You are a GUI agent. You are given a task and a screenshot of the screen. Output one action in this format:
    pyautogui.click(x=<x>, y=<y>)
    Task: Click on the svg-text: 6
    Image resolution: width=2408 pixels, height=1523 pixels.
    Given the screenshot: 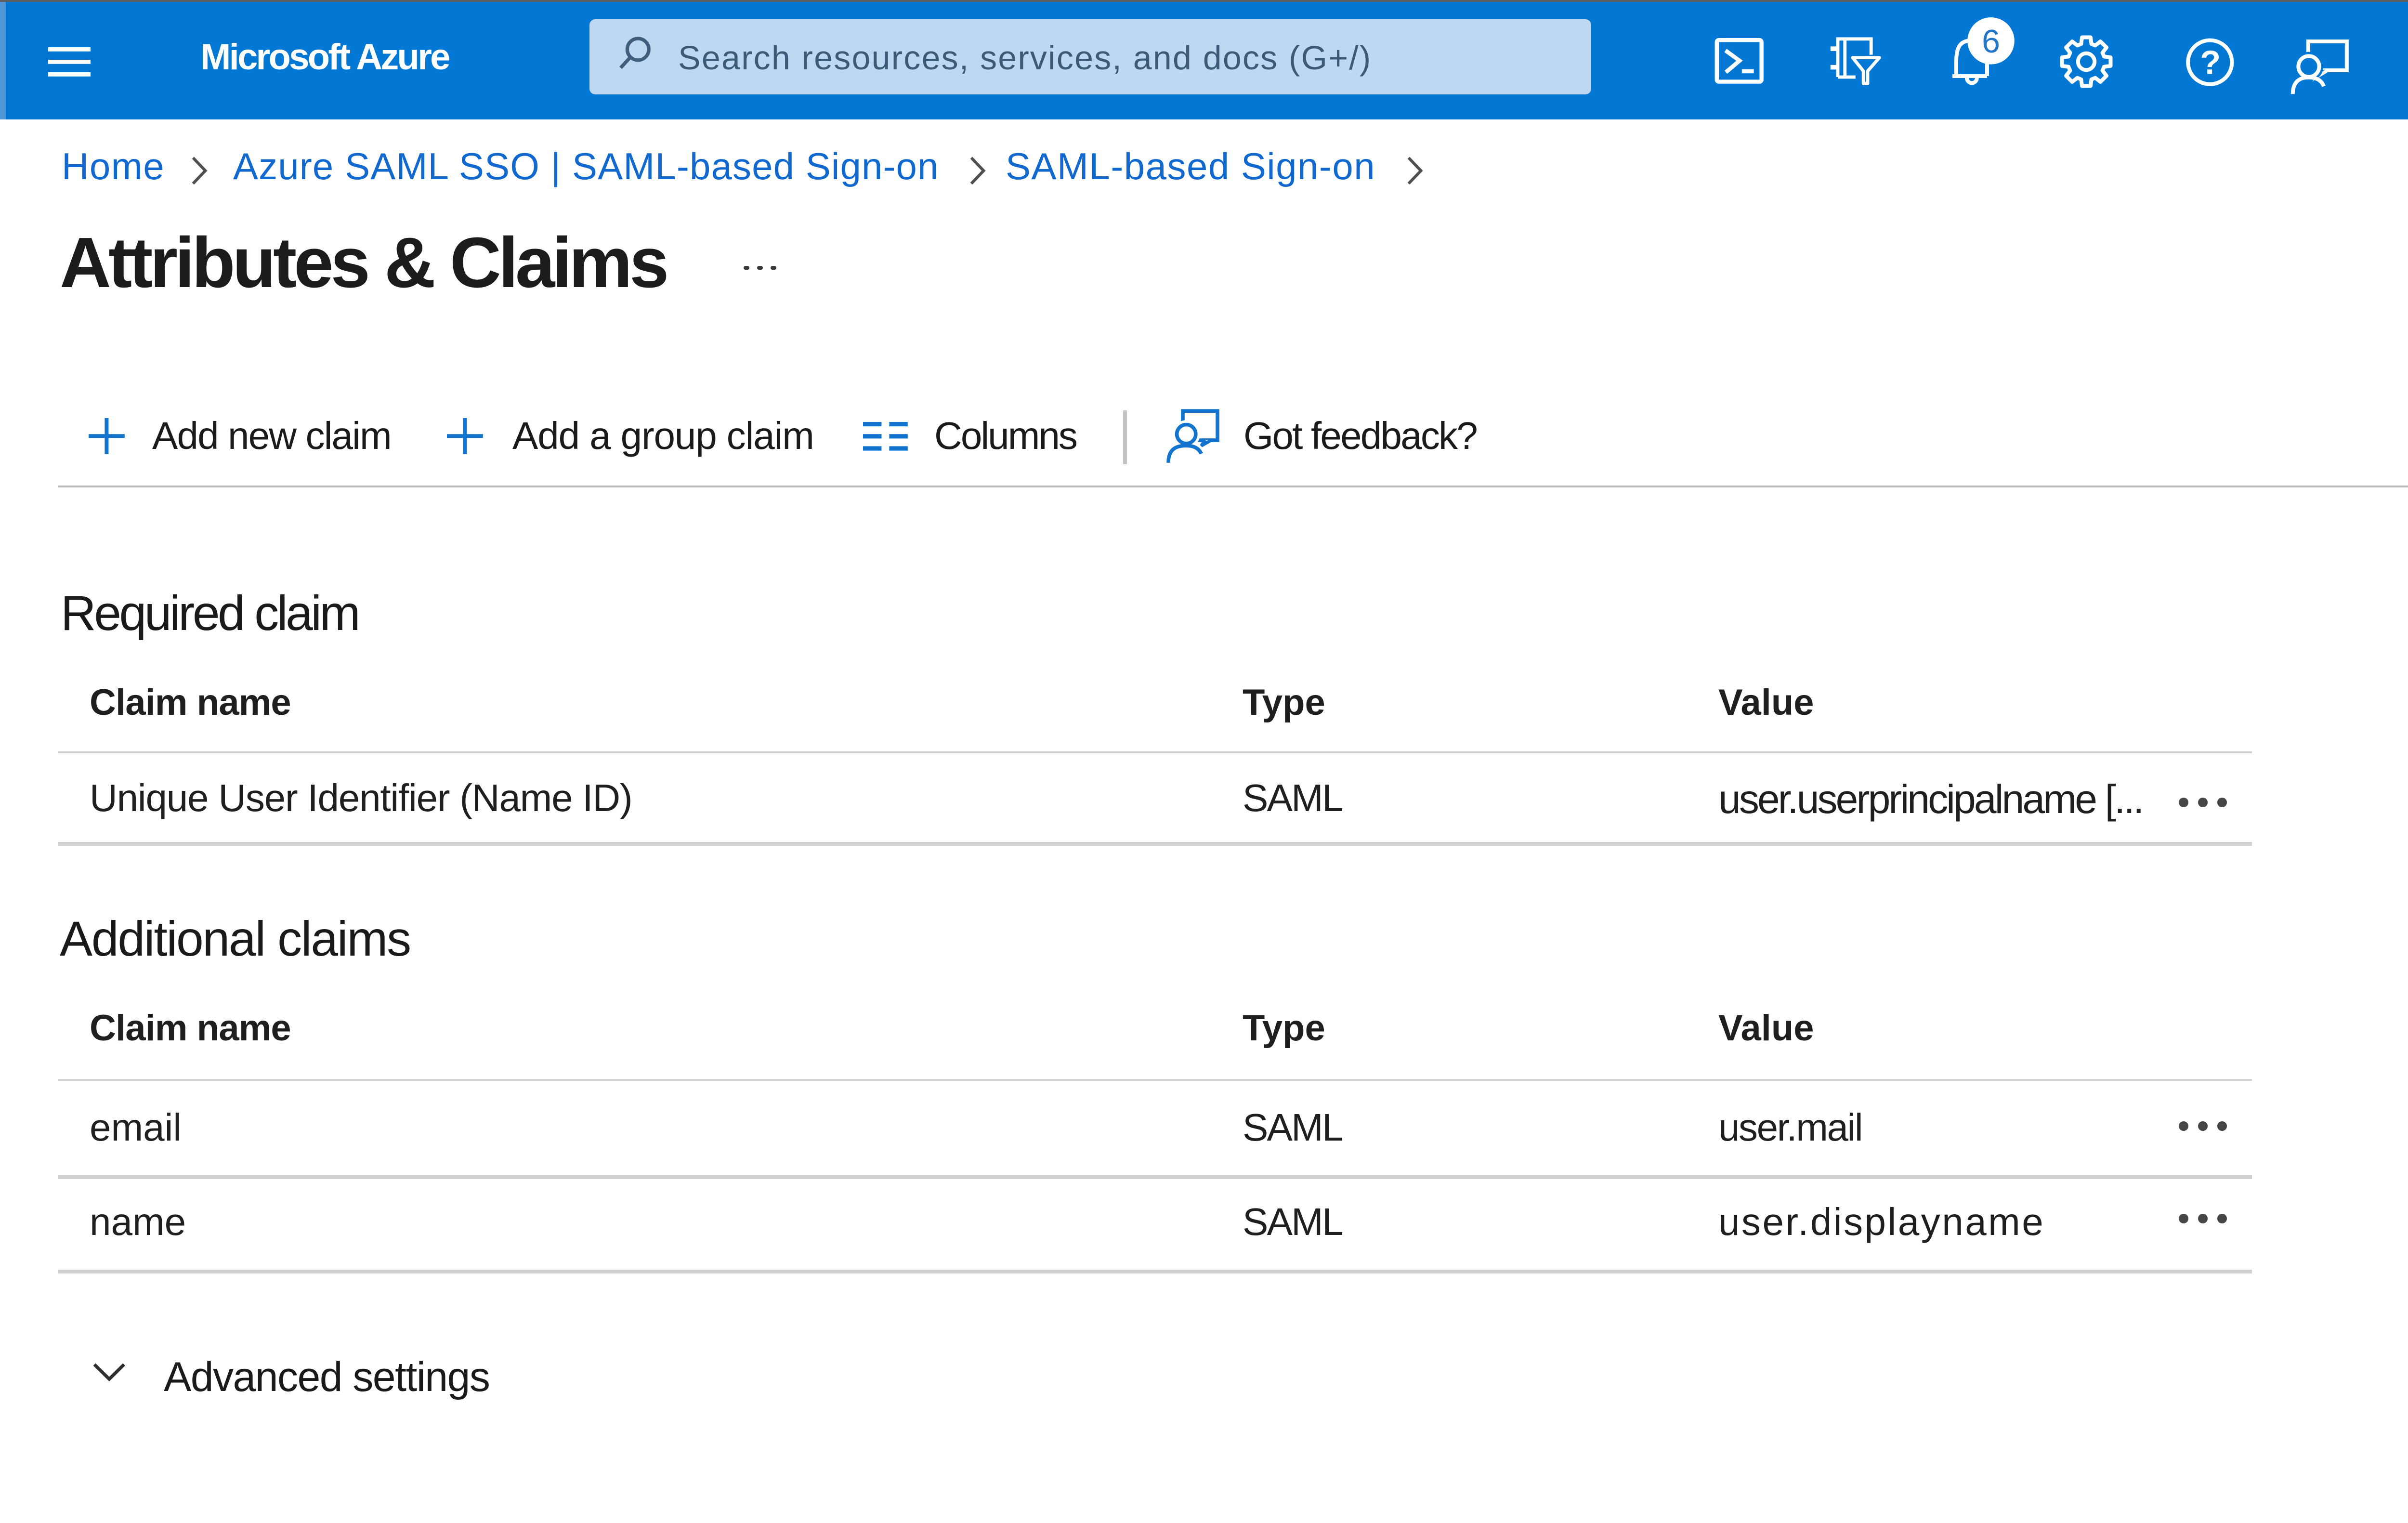 What is the action you would take?
    pyautogui.click(x=1991, y=42)
    